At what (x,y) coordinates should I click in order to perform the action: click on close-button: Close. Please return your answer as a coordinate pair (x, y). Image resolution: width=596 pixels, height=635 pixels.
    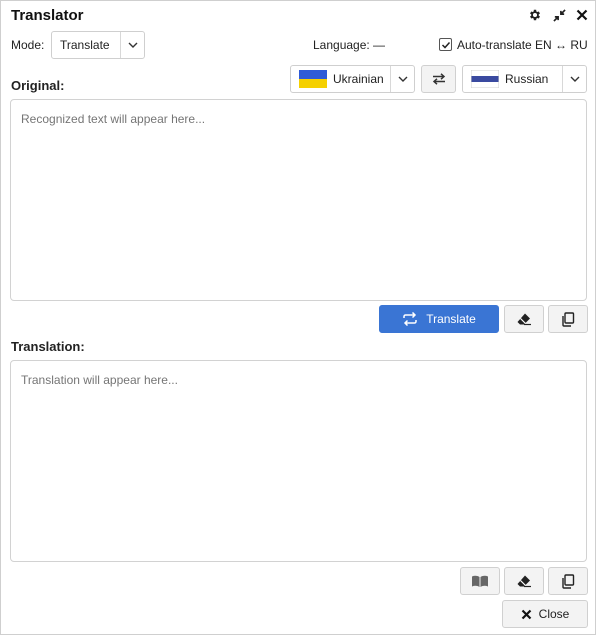
    Looking at the image, I should click on (545, 614).